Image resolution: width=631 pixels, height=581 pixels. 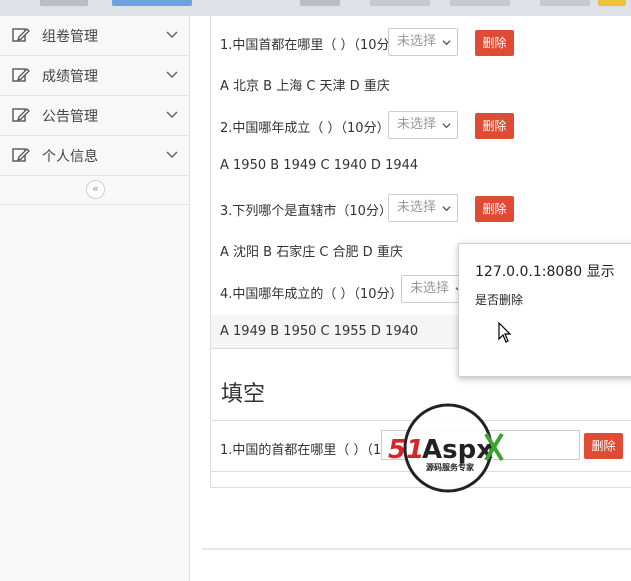 What do you see at coordinates (416, 549) in the screenshot?
I see `divider` at bounding box center [416, 549].